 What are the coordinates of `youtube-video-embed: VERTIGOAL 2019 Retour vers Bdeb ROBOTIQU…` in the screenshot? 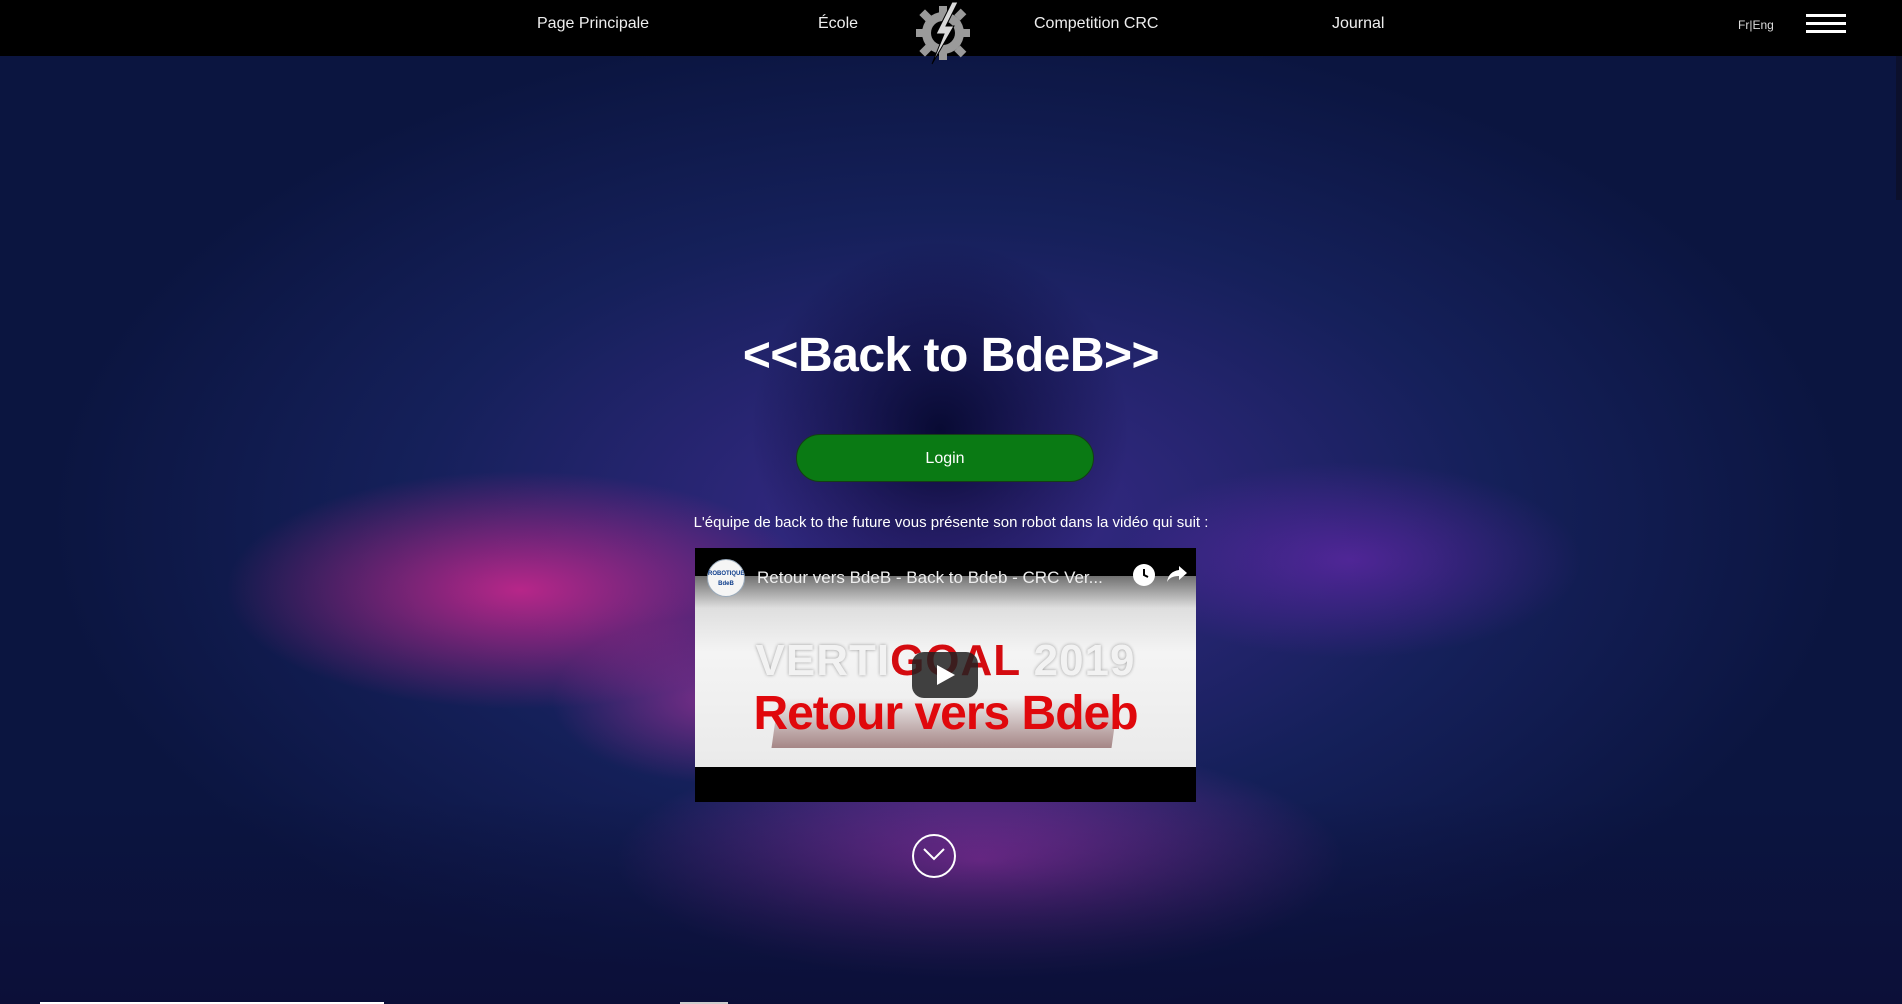 It's located at (945, 675).